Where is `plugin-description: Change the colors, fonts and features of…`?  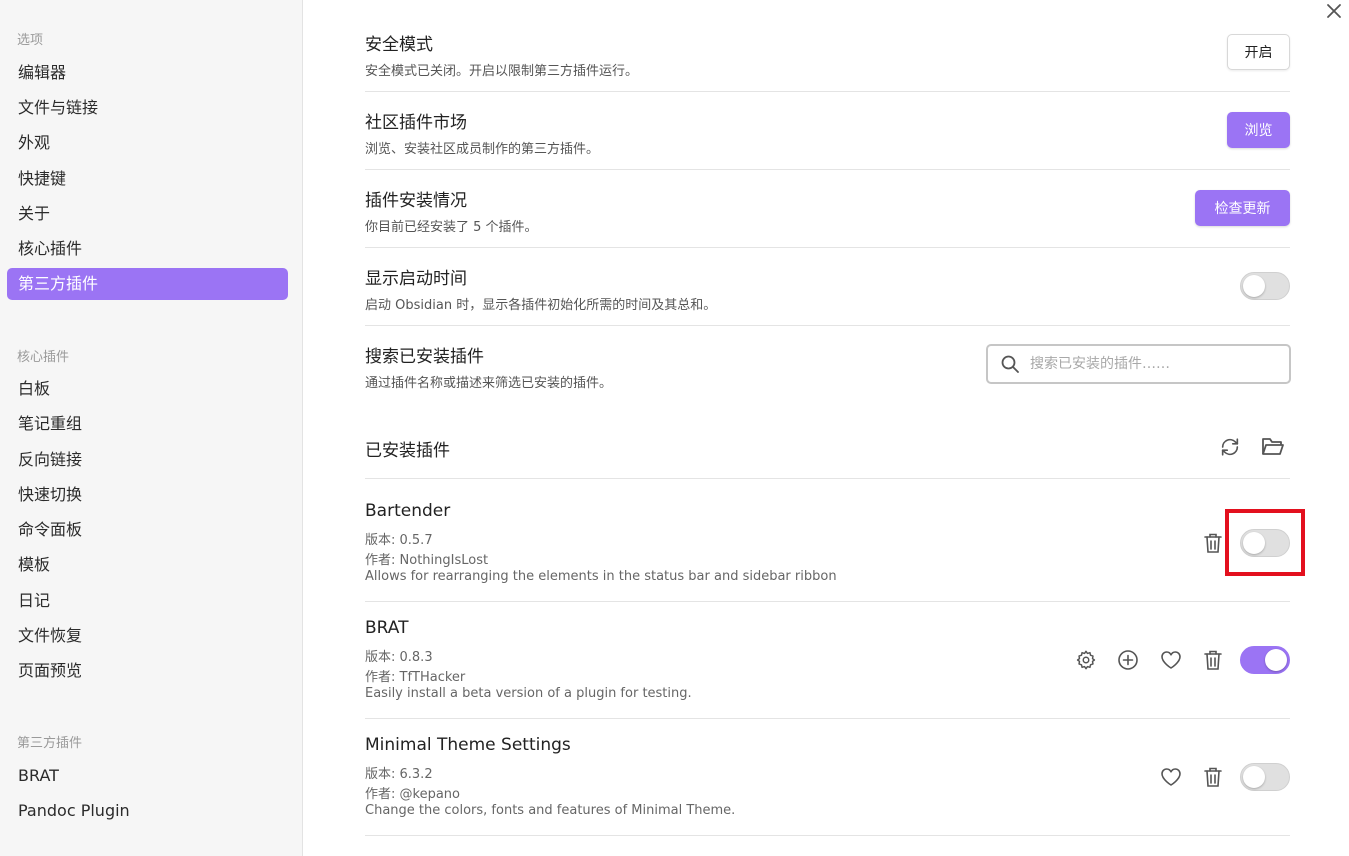
plugin-description: Change the colors, fonts and features of… is located at coordinates (550, 810).